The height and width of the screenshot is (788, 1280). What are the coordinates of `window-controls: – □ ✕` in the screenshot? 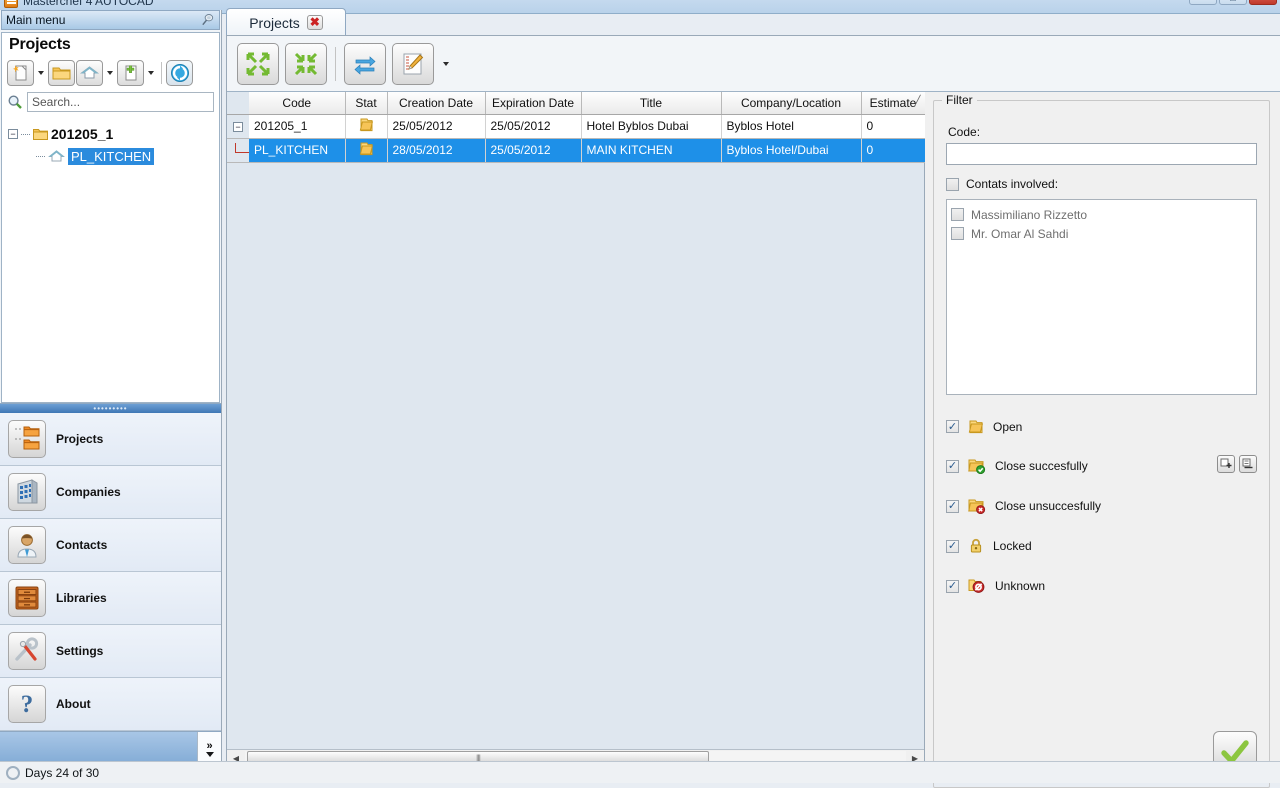 It's located at (1233, 2).